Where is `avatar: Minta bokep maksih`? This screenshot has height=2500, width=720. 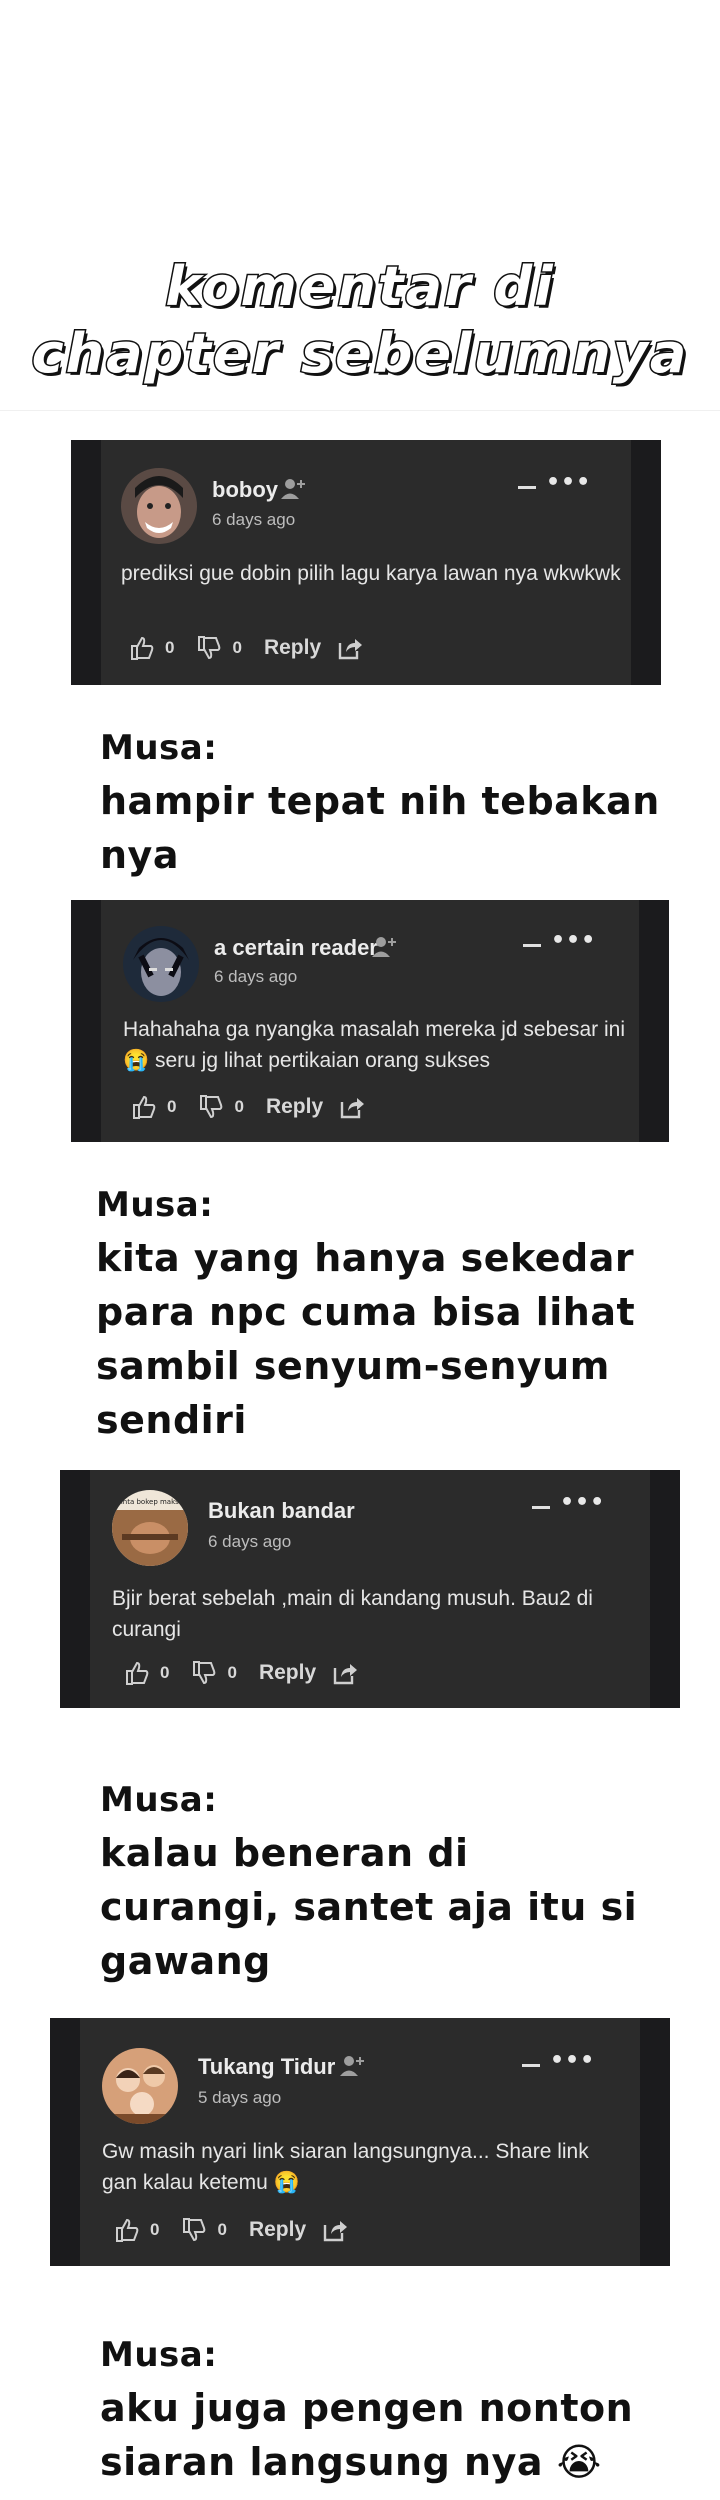 avatar: Minta bokep maksih is located at coordinates (150, 1528).